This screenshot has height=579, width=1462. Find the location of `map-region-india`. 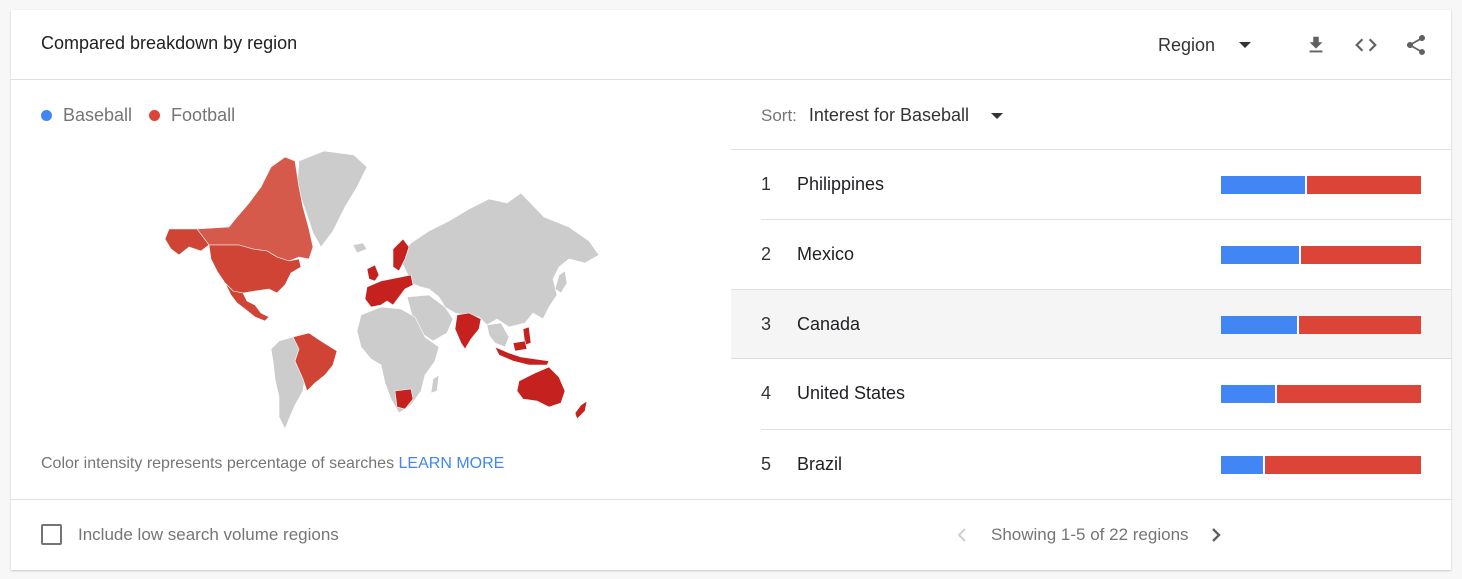

map-region-india is located at coordinates (468, 331).